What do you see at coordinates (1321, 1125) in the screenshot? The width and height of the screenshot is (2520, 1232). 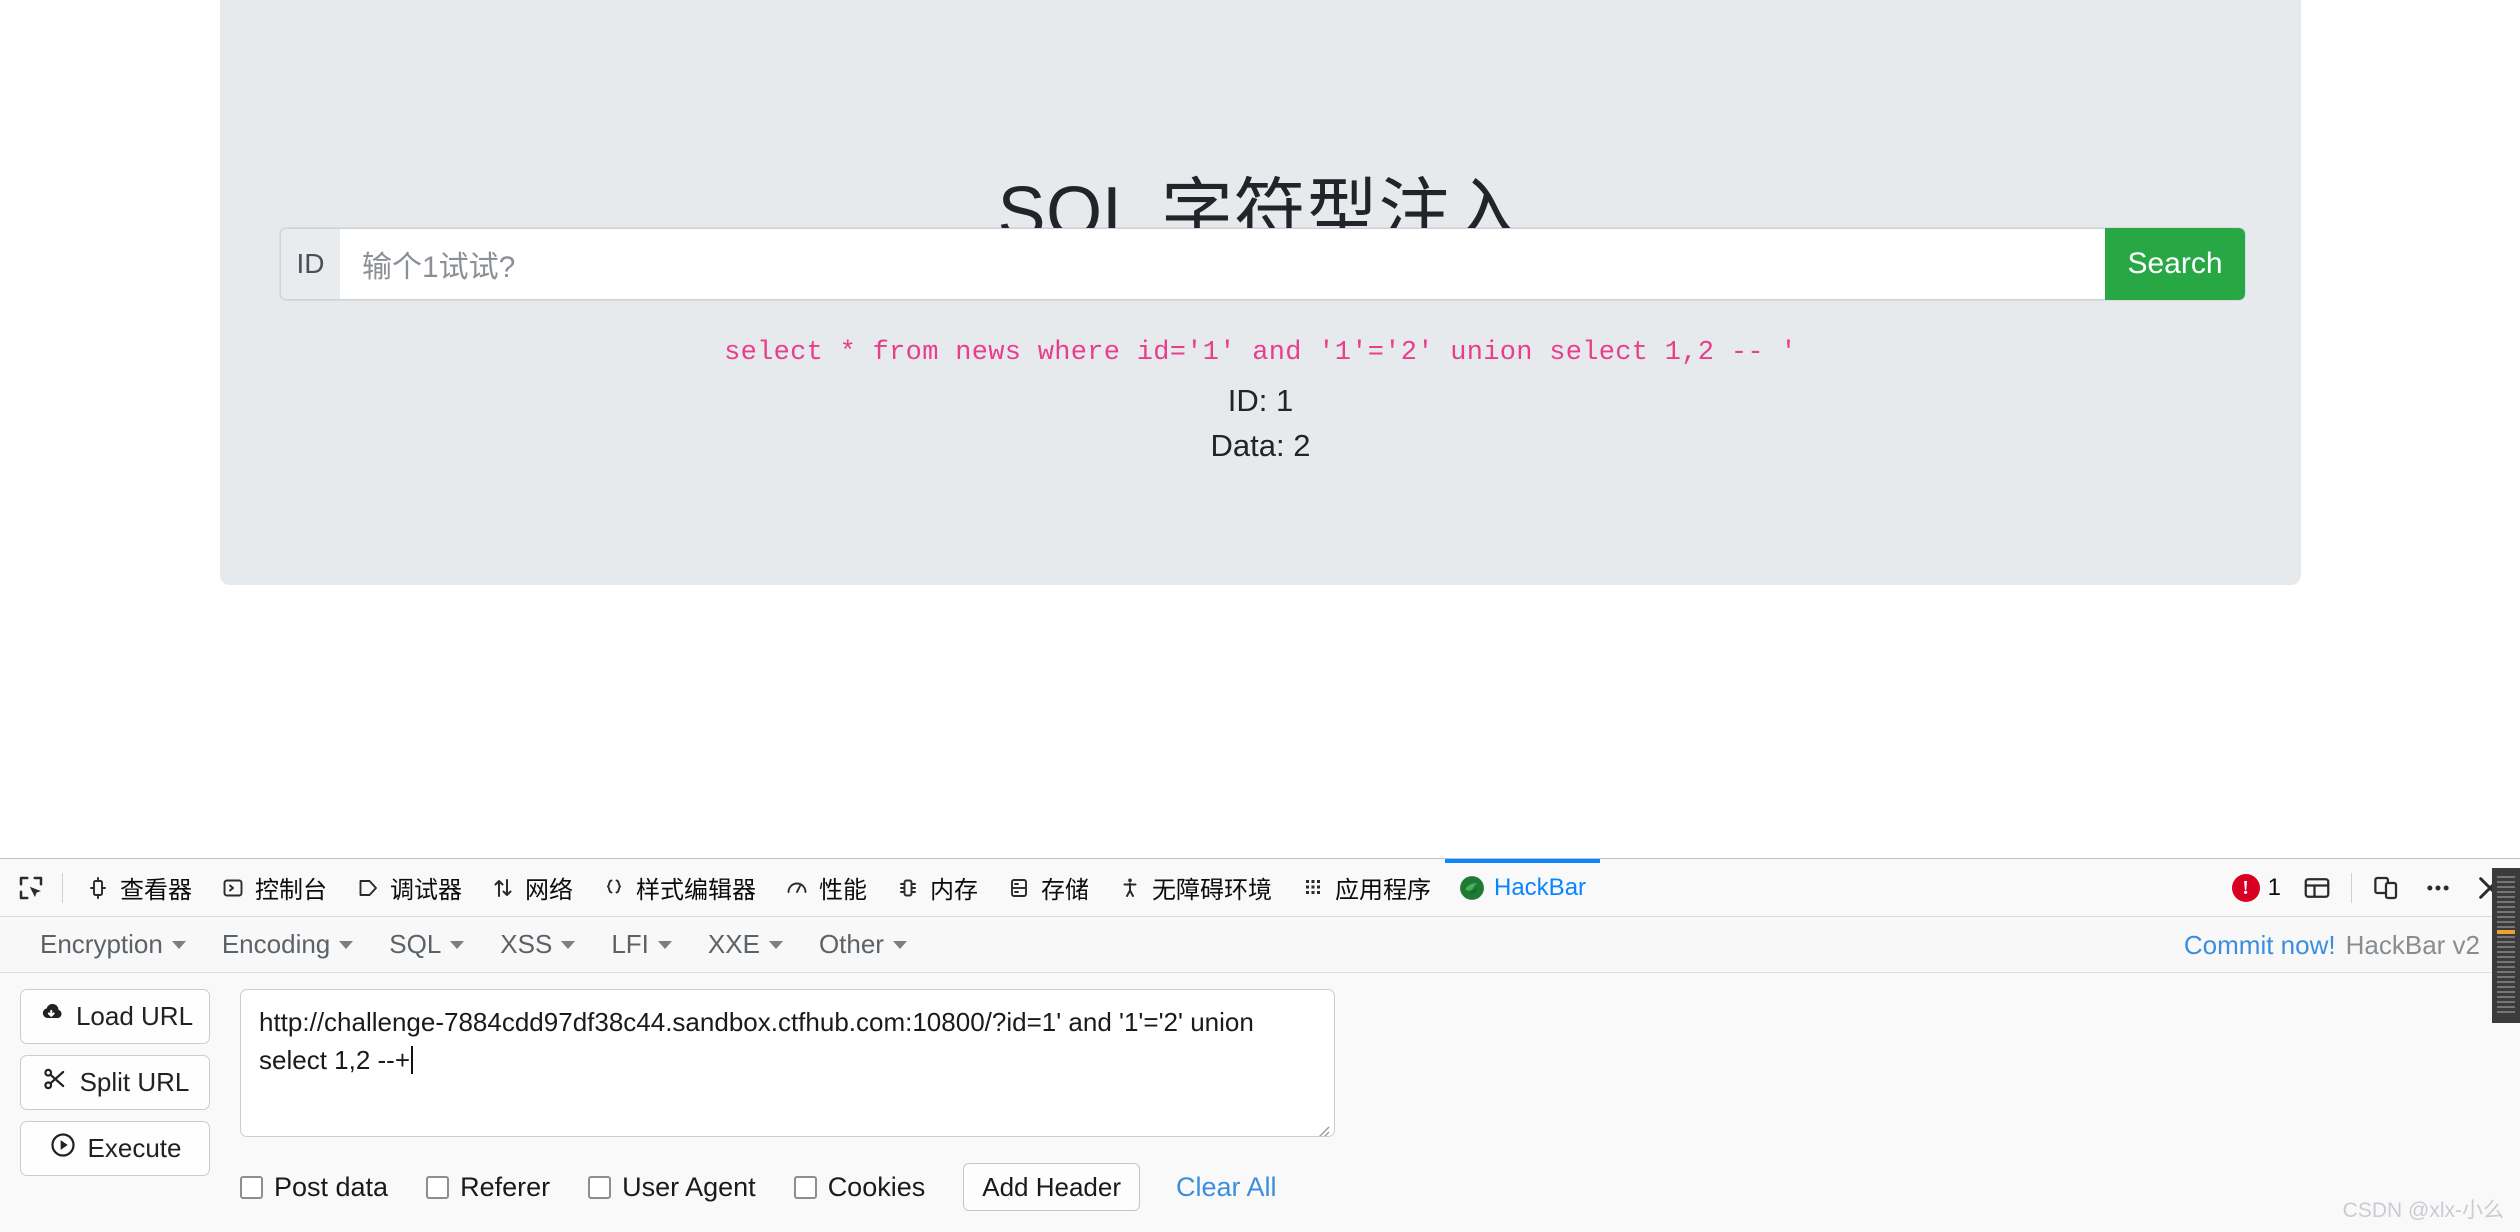 I see `textarea-resize-handle` at bounding box center [1321, 1125].